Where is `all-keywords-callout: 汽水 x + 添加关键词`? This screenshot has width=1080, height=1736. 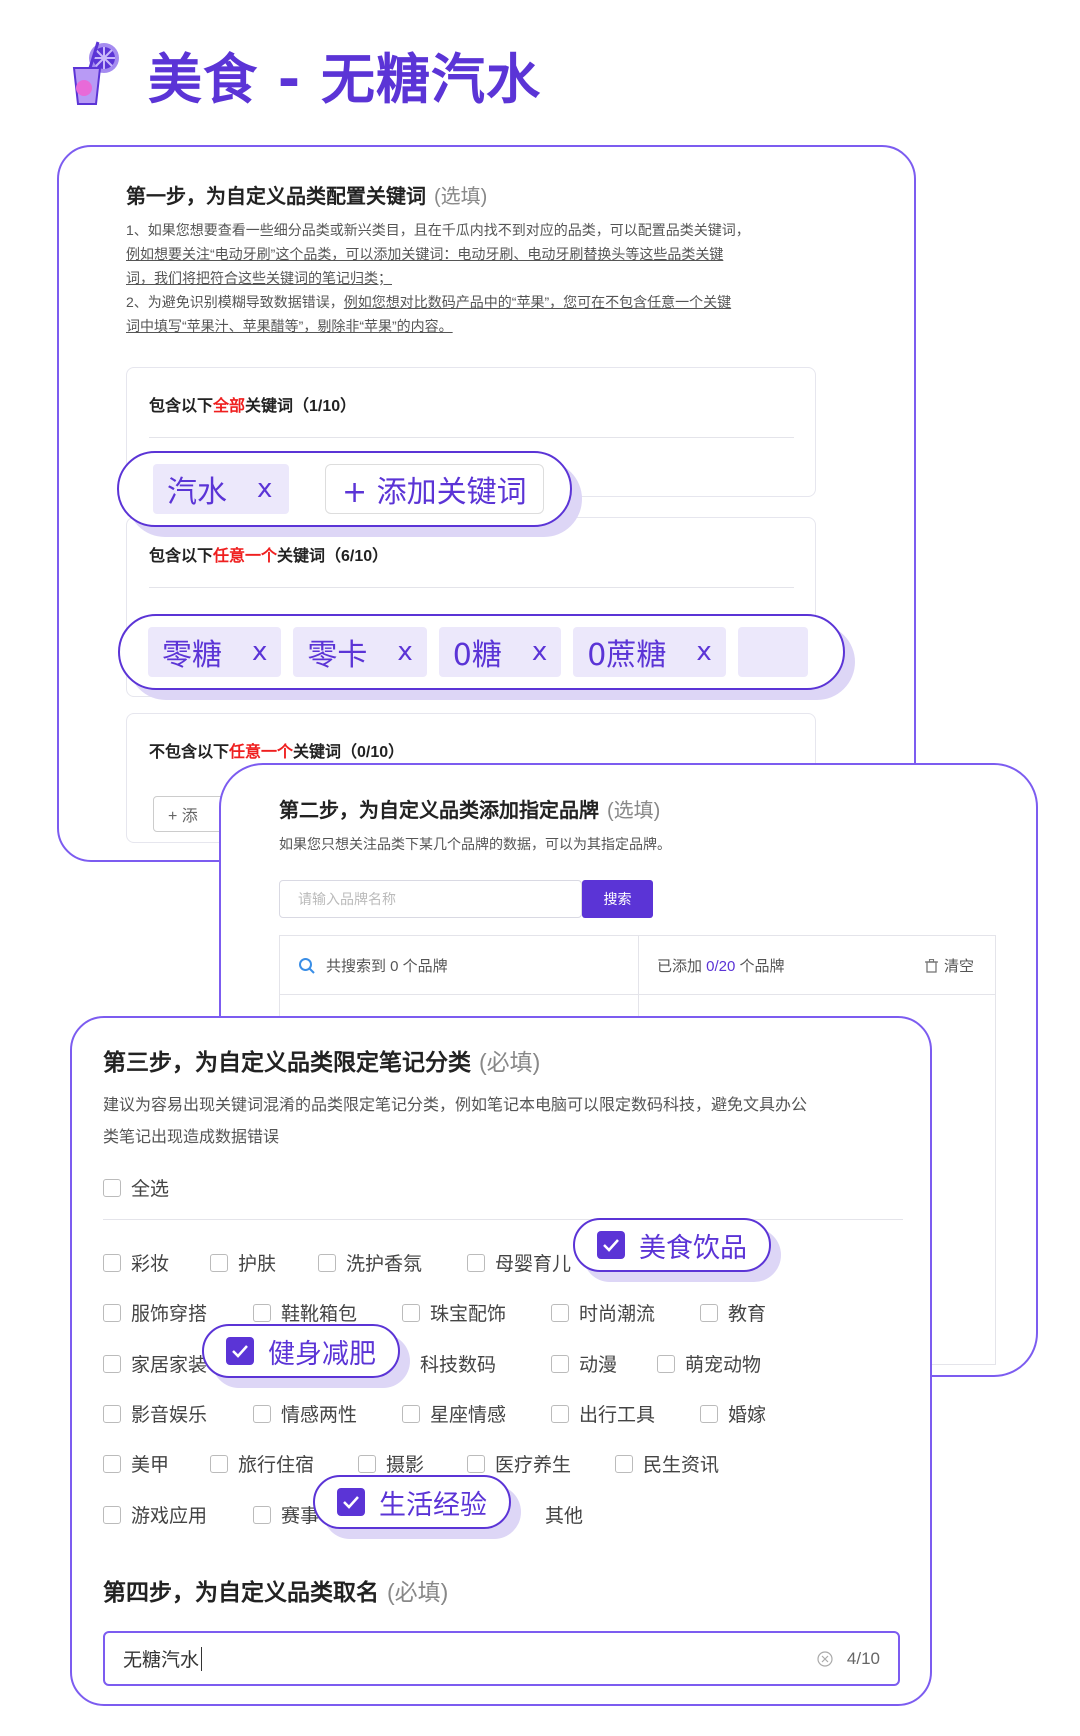 all-keywords-callout: 汽水 x + 添加关键词 is located at coordinates (344, 489).